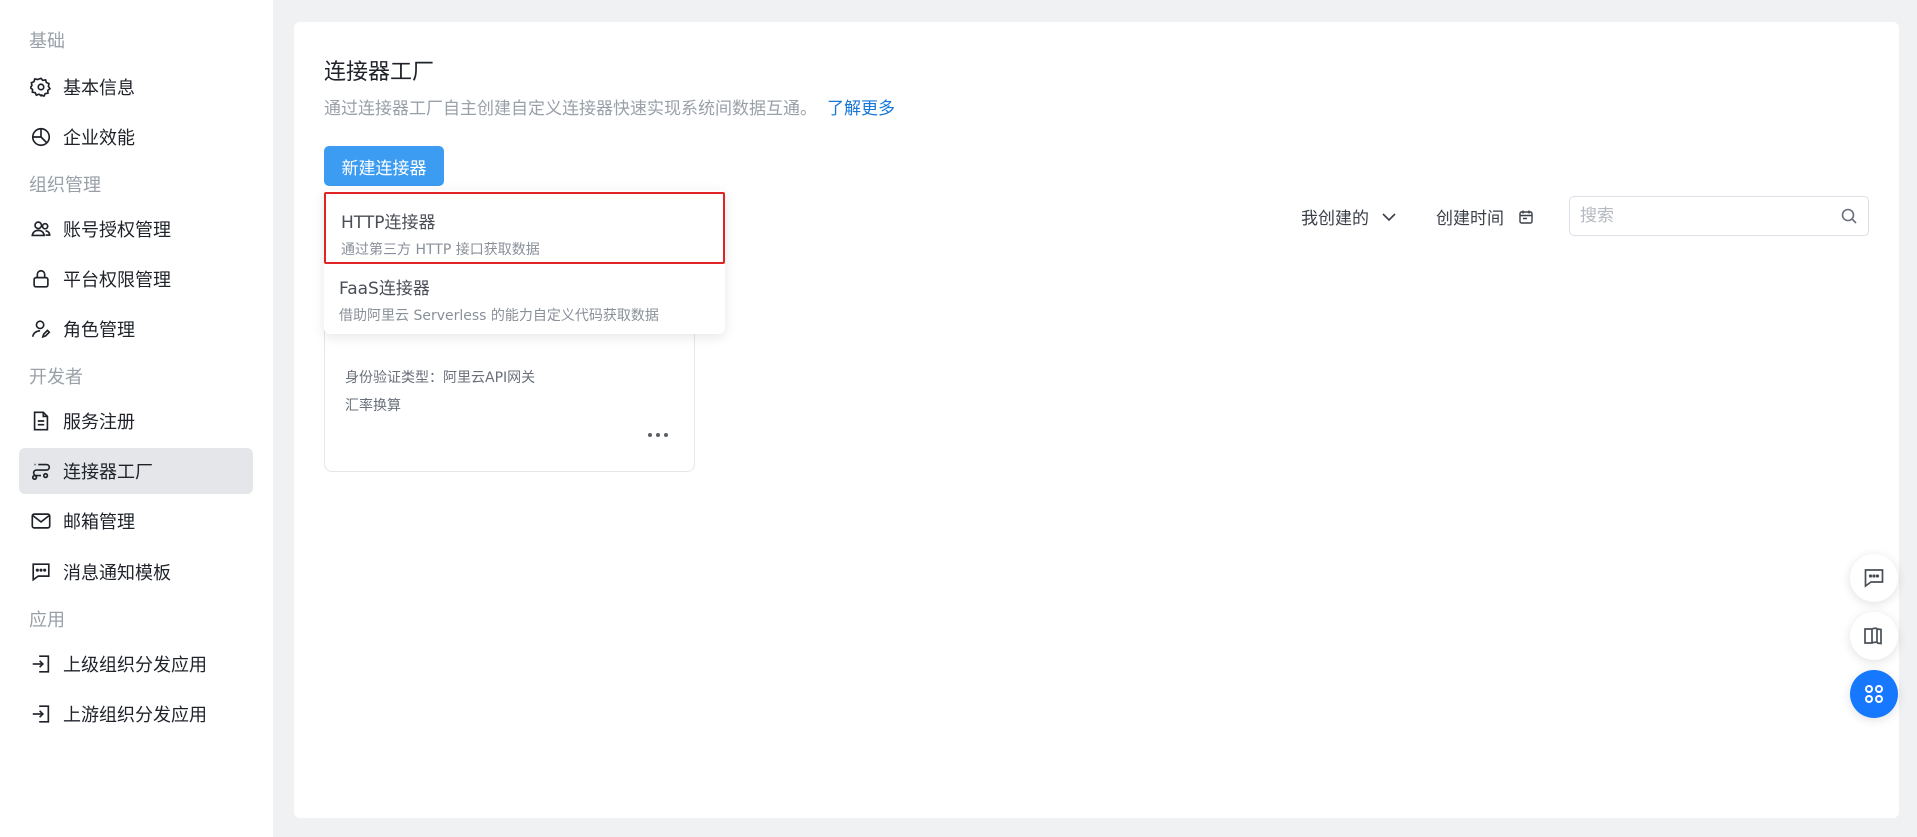  I want to click on search-input, so click(1710, 216).